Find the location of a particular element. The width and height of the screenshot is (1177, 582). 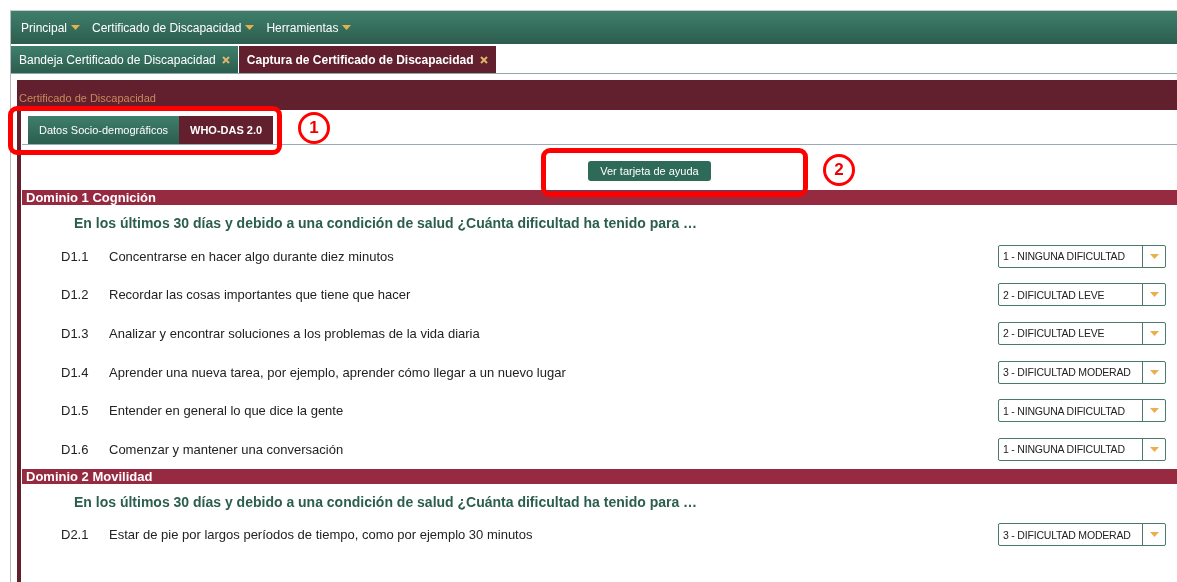

domain-header: Dominio 2 Movilidad is located at coordinates (599, 476).